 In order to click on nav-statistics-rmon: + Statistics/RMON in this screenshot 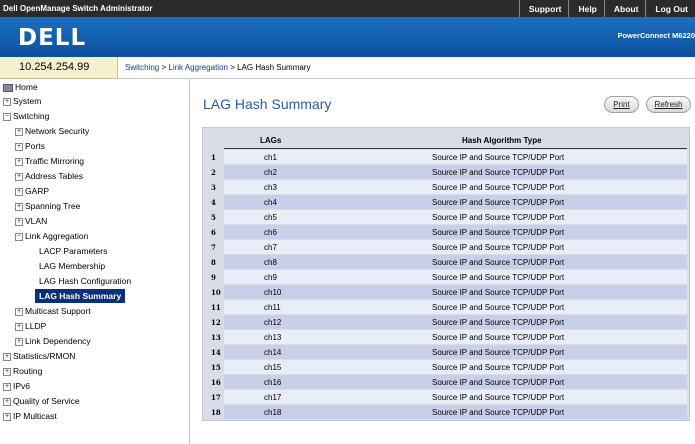, I will do `click(39, 356)`.